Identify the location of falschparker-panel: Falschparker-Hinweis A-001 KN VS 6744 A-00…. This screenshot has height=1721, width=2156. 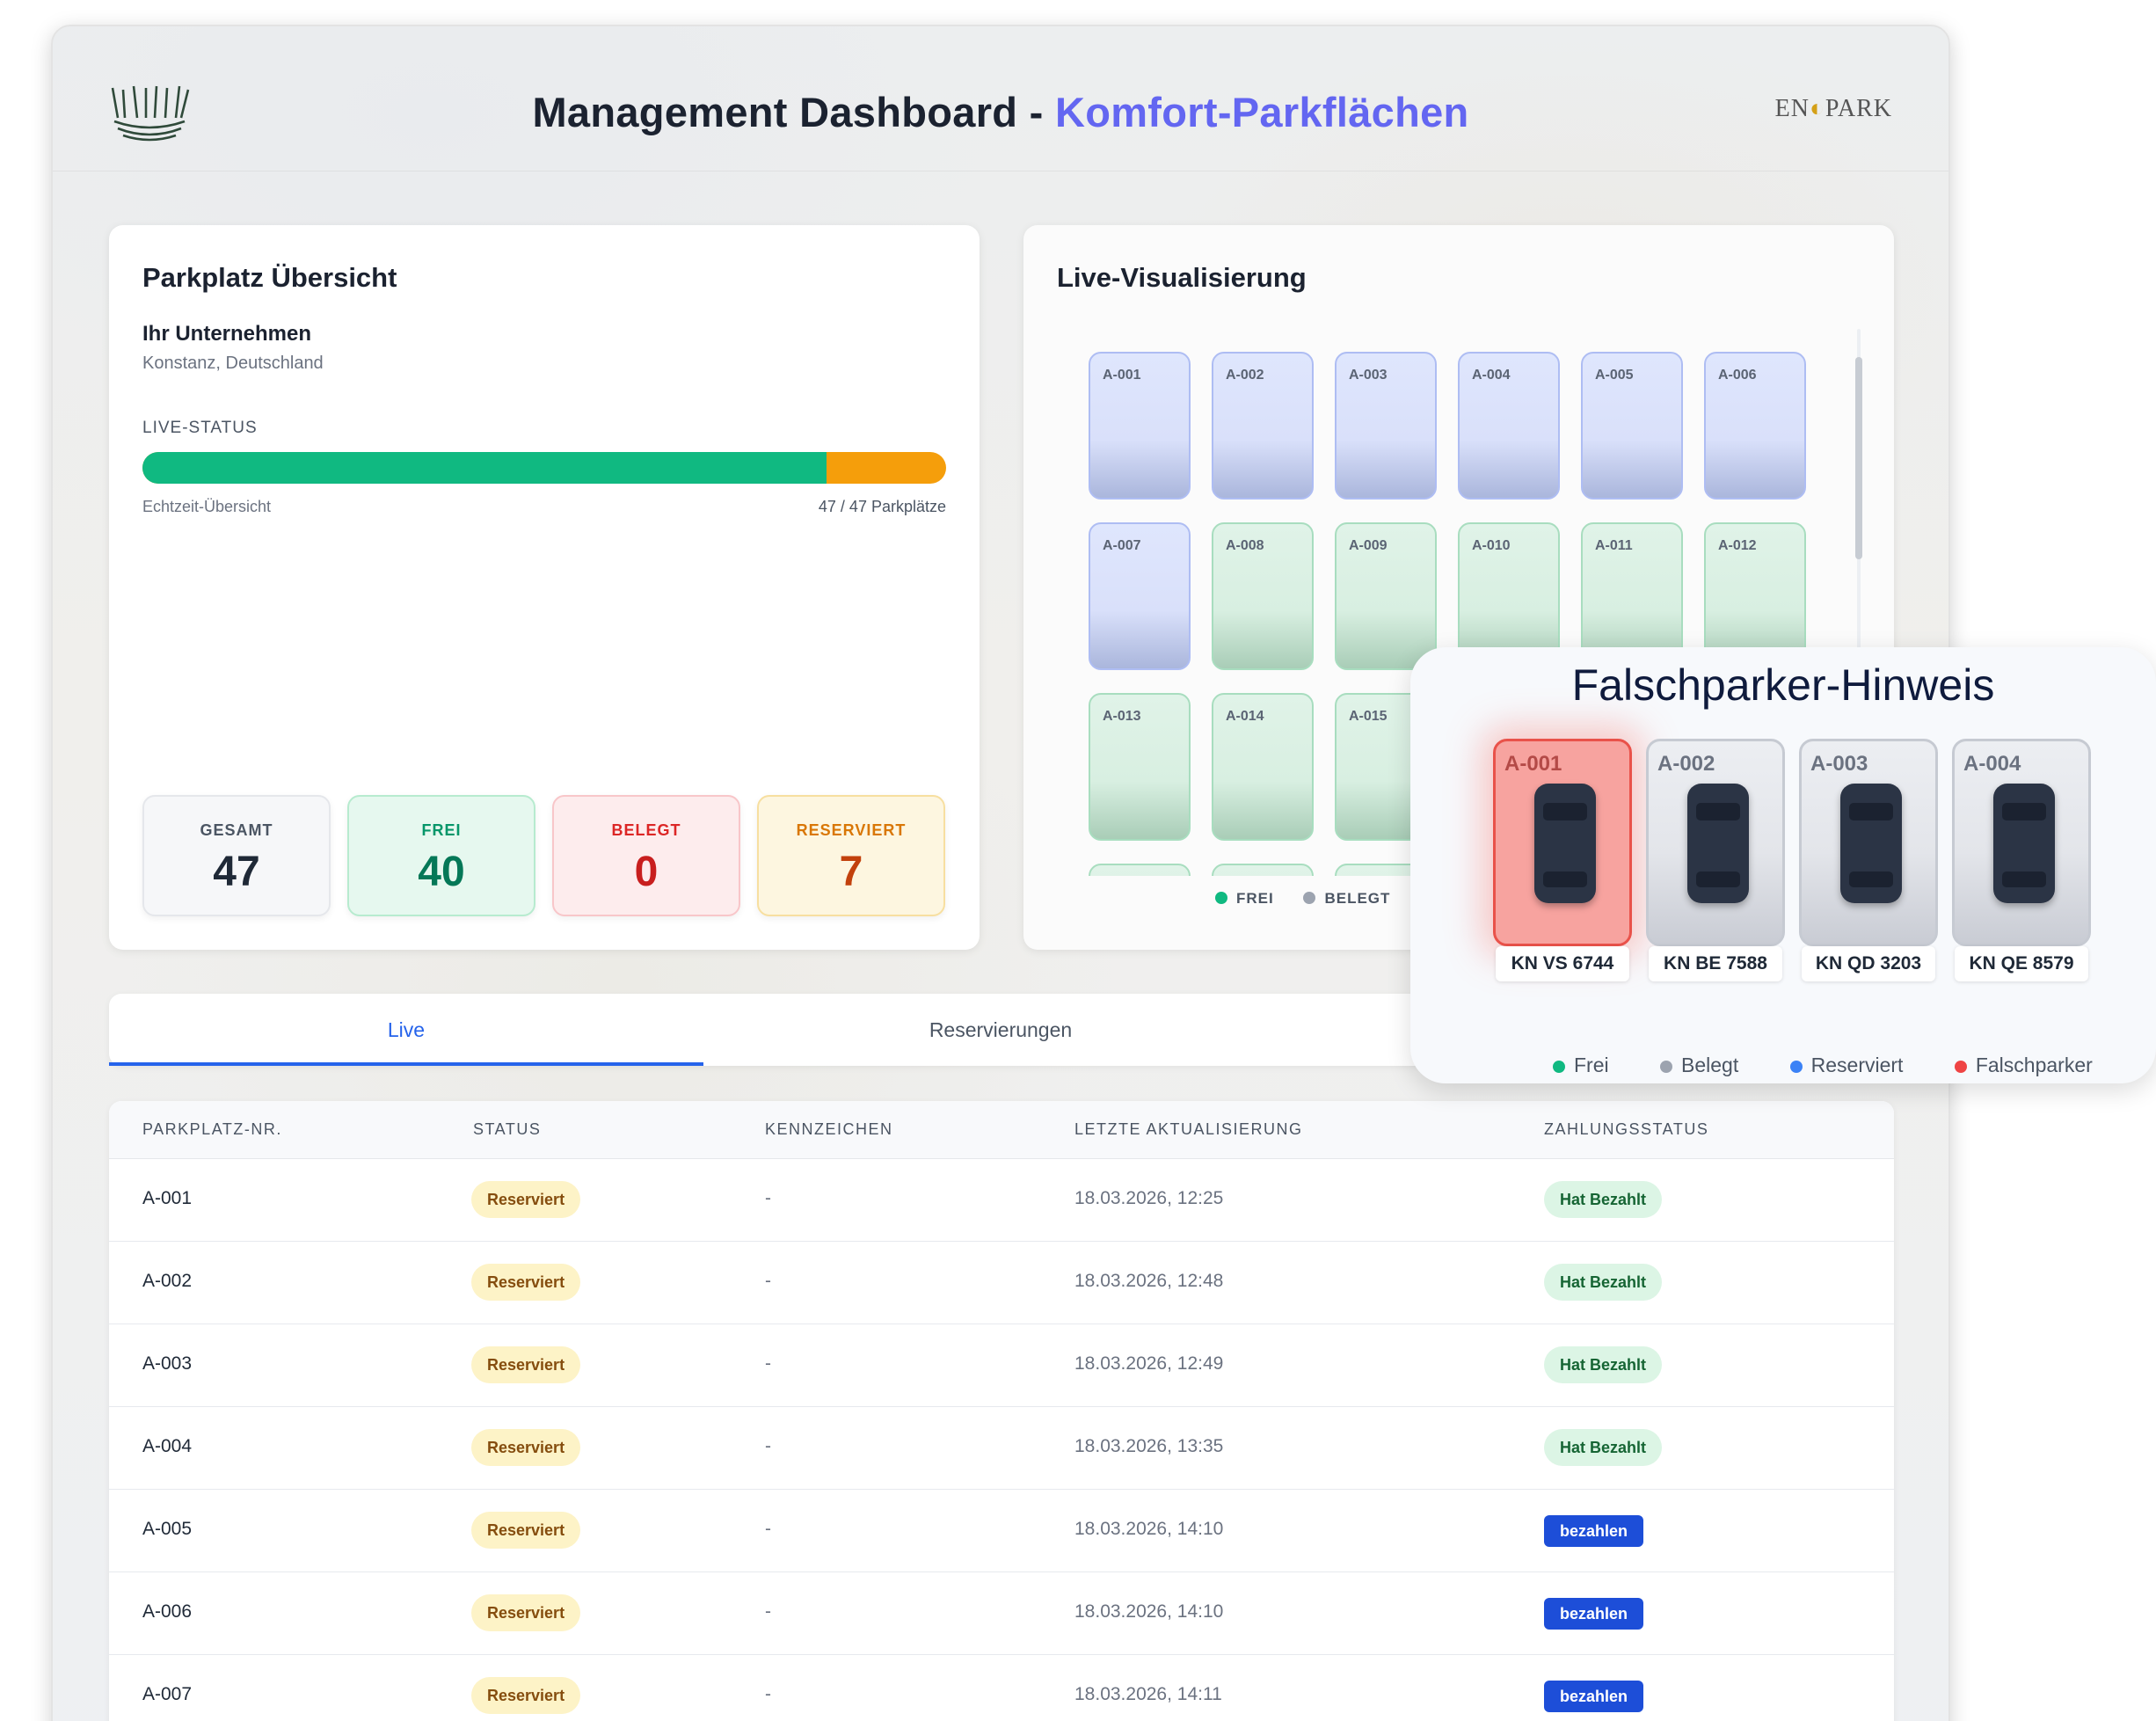
(1783, 865).